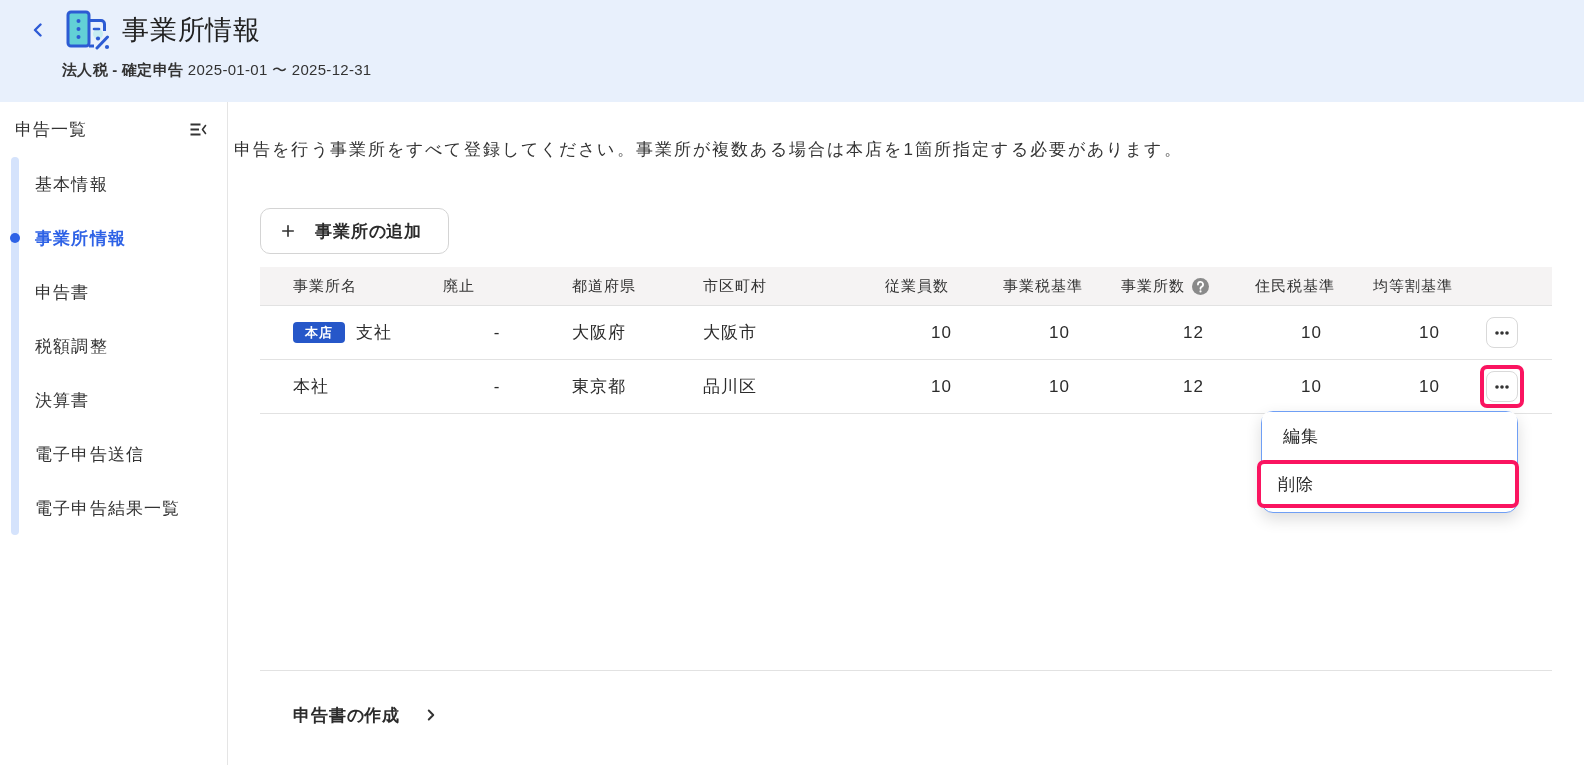  Describe the element at coordinates (604, 286) in the screenshot. I see `column-header: 都道府県` at that location.